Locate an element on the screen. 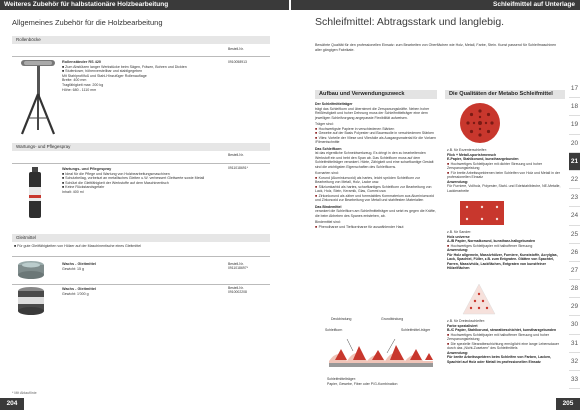  chapter-tab: 30 is located at coordinates (574, 325).